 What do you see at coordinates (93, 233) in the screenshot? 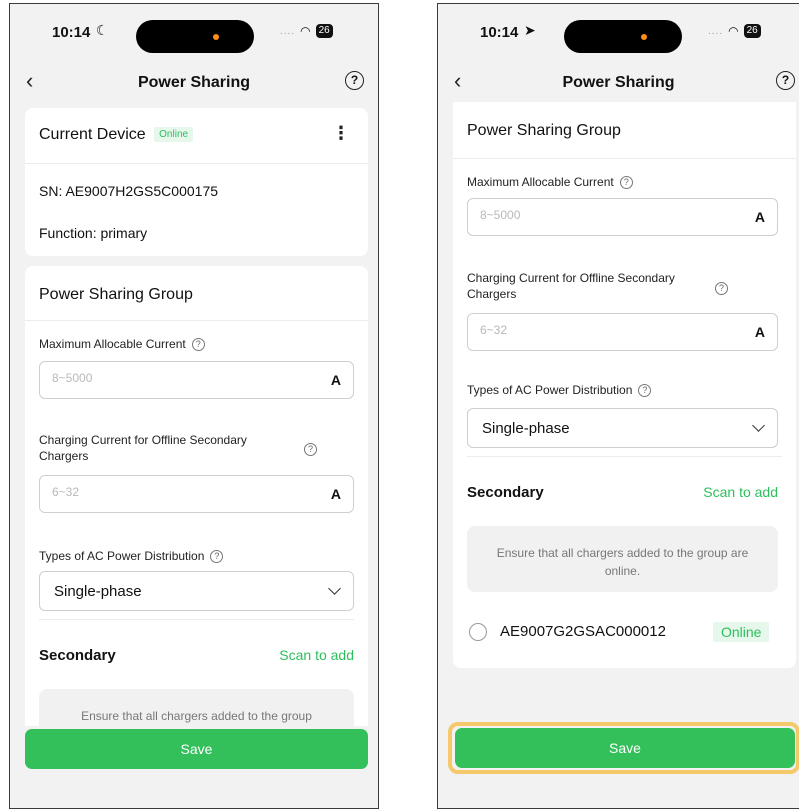
I see `device-function: Function: primary` at bounding box center [93, 233].